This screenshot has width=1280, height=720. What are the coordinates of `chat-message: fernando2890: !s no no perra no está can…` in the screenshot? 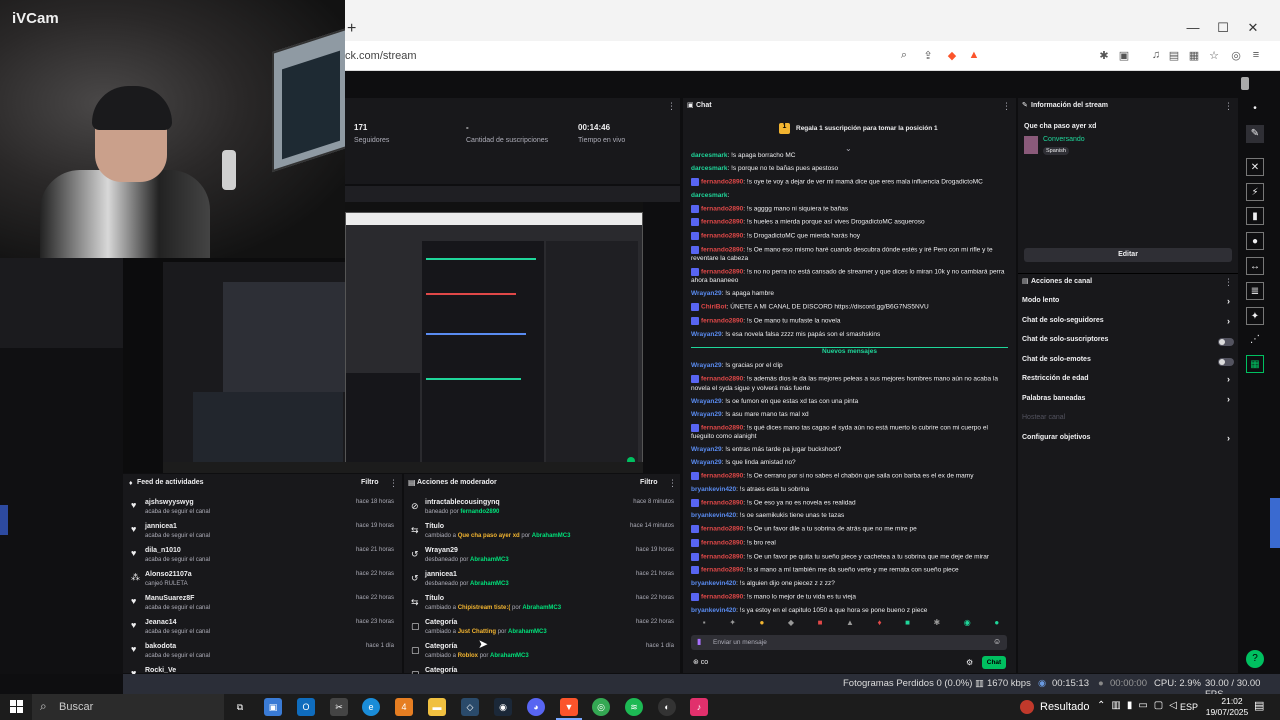 It's located at (849, 276).